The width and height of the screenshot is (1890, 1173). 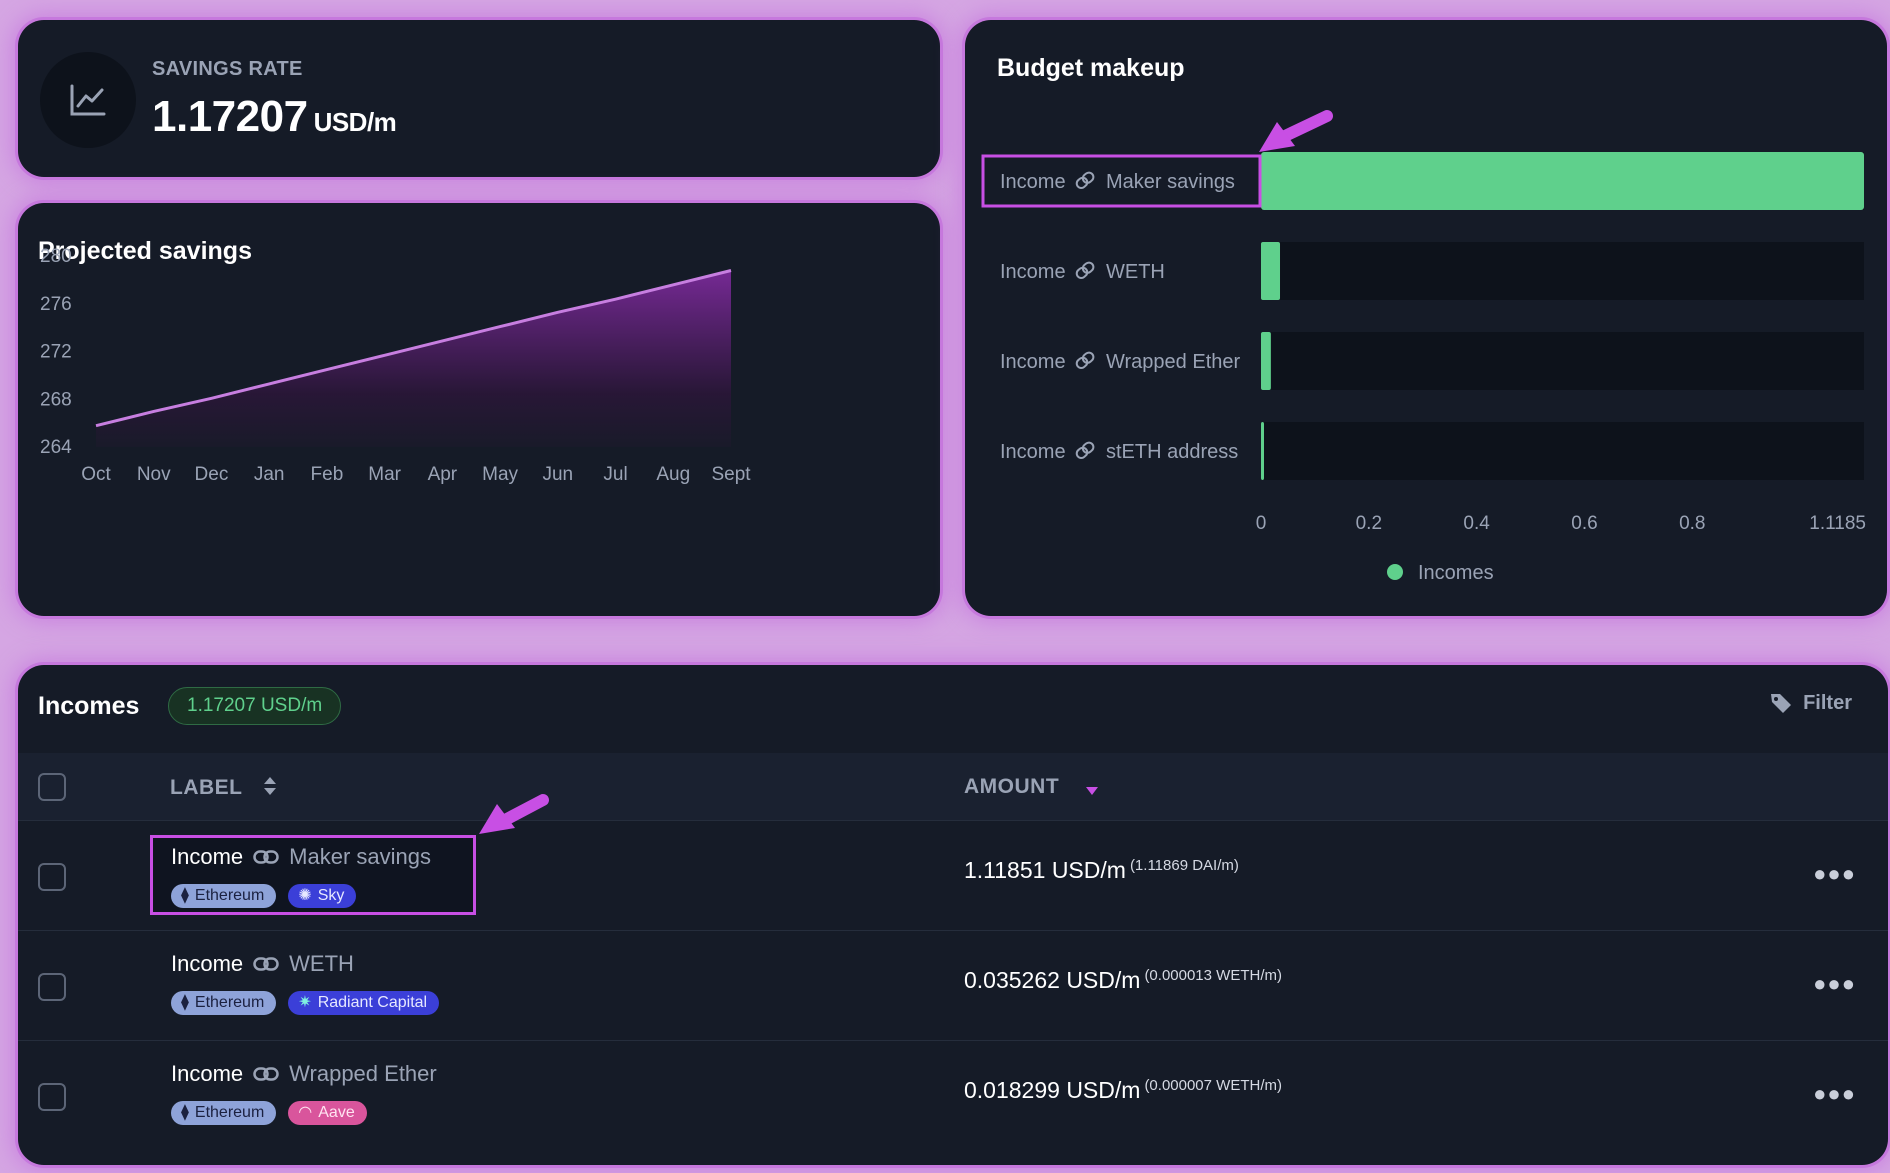 What do you see at coordinates (557, 474) in the screenshot?
I see `x-tick-label: Jun` at bounding box center [557, 474].